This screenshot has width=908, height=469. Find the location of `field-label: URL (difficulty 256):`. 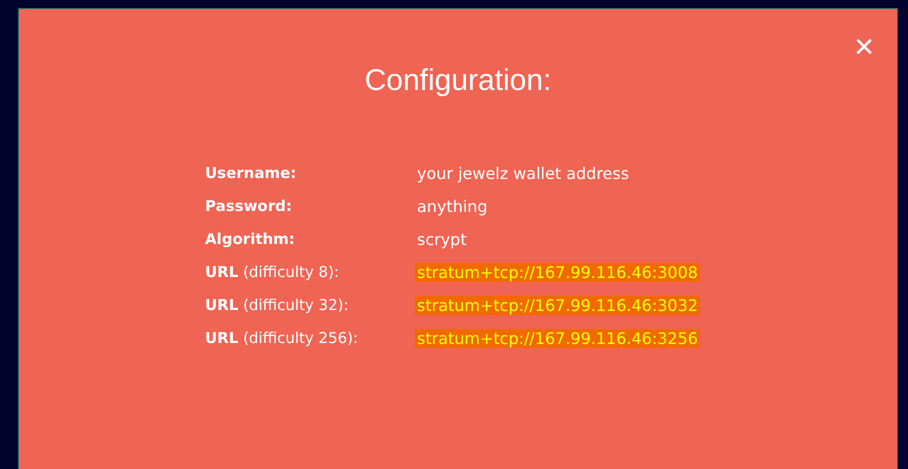

field-label: URL (difficulty 256): is located at coordinates (282, 338).